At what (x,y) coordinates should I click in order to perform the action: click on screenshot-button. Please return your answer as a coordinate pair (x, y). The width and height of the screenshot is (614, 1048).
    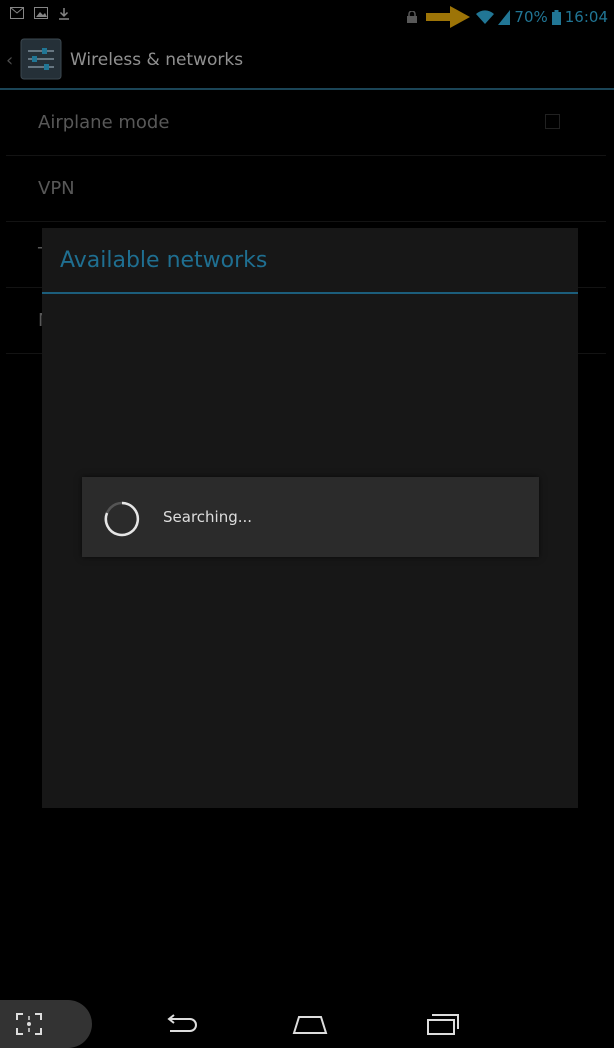
    Looking at the image, I should click on (46, 1024).